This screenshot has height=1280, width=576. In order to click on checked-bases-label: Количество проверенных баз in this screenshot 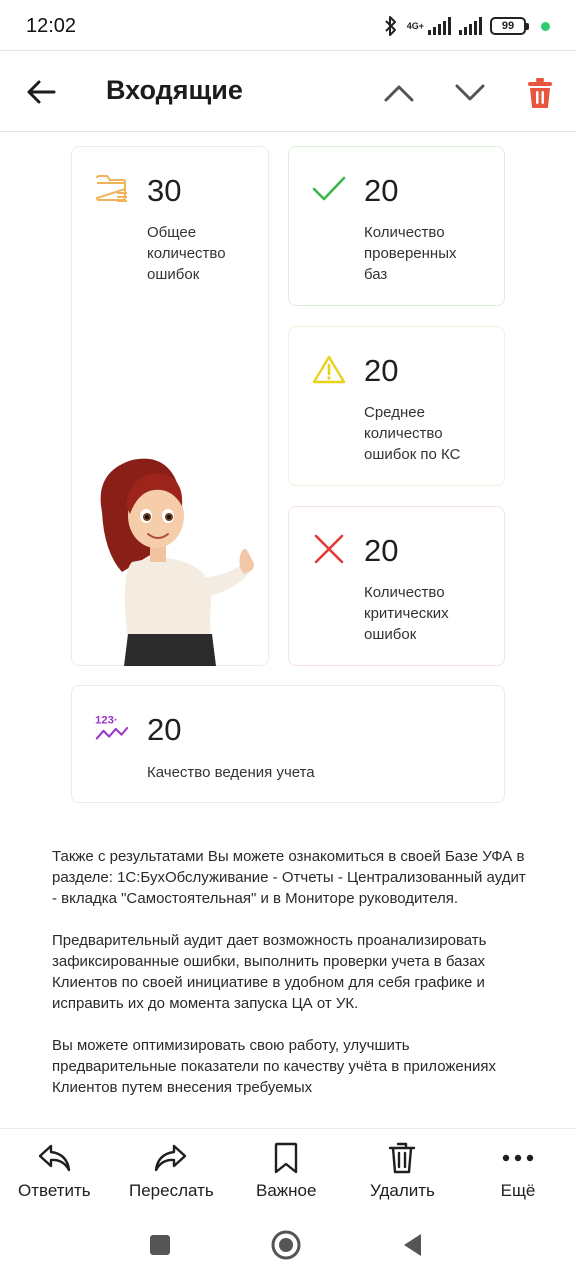, I will do `click(410, 253)`.